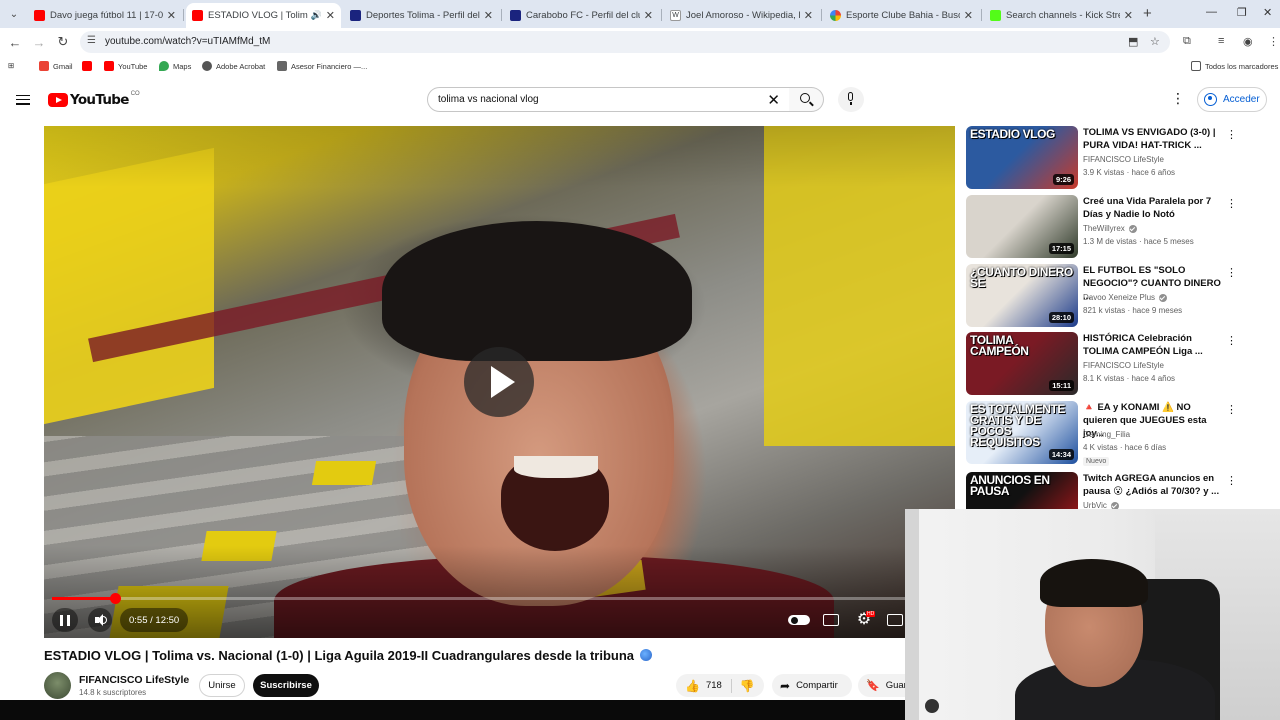  What do you see at coordinates (1061, 15) in the screenshot?
I see `browser-tab: Search channels - Kick Streaming ✕` at bounding box center [1061, 15].